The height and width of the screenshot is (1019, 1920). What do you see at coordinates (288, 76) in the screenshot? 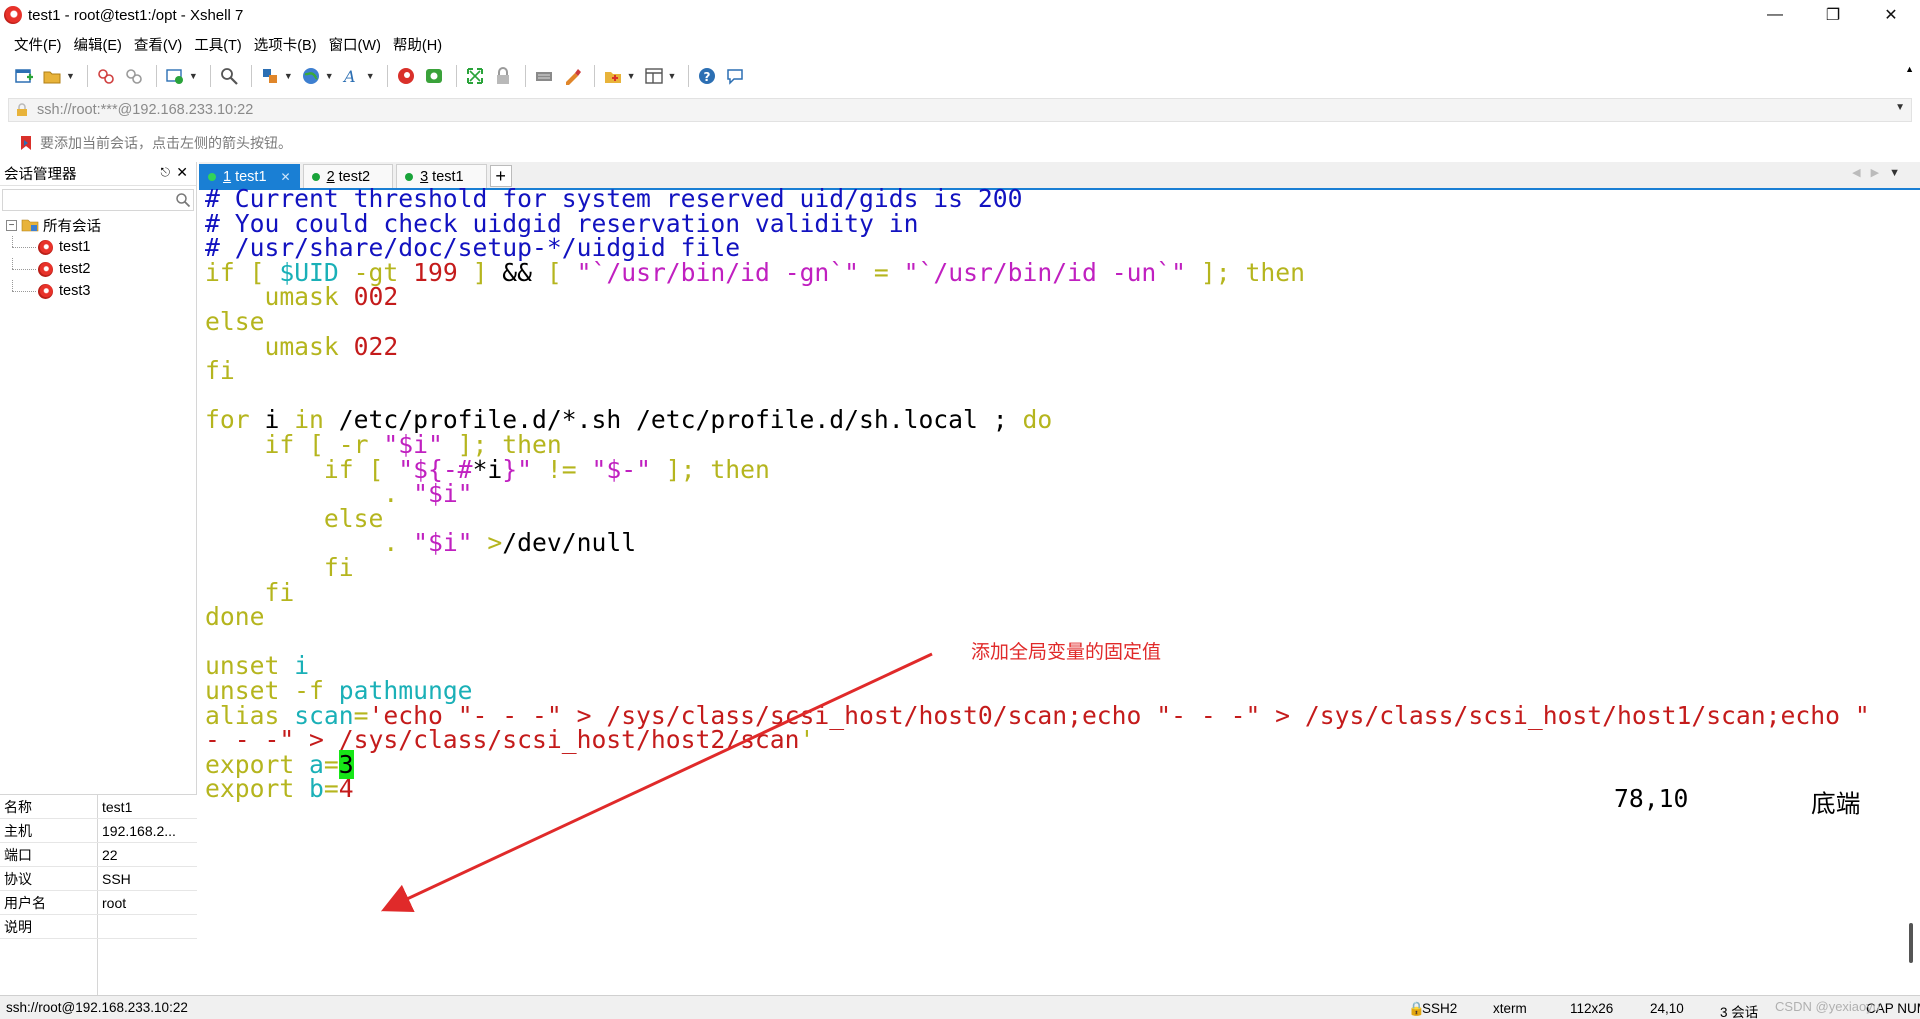
I see `transfer-dropdown-icon: ▼` at bounding box center [288, 76].